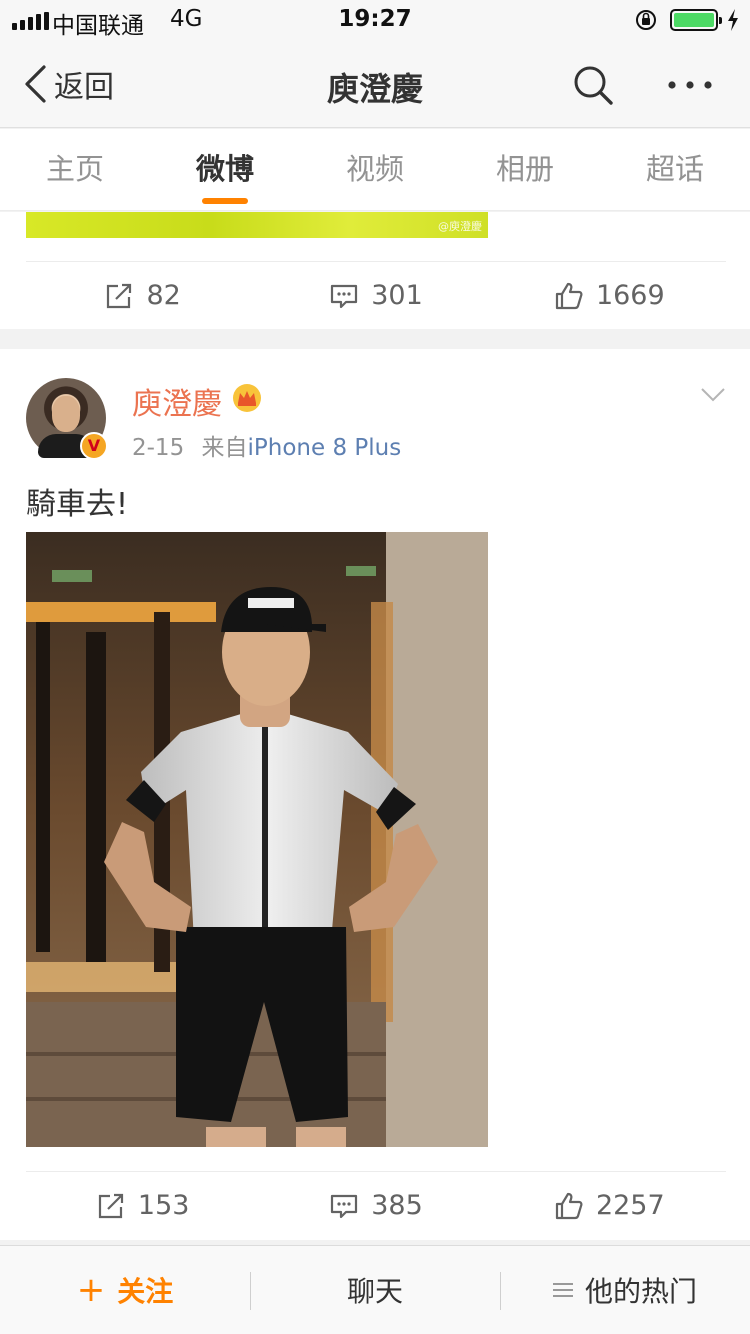 The image size is (750, 1334). I want to click on tab-video: 视频, so click(375, 169).